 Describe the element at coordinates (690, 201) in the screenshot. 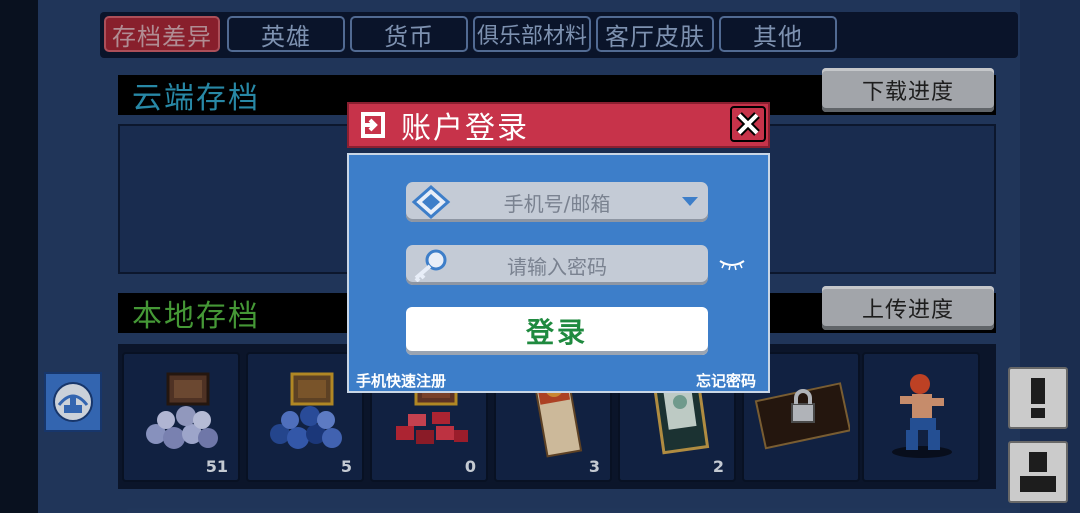

I see `chevron-down-icon` at that location.